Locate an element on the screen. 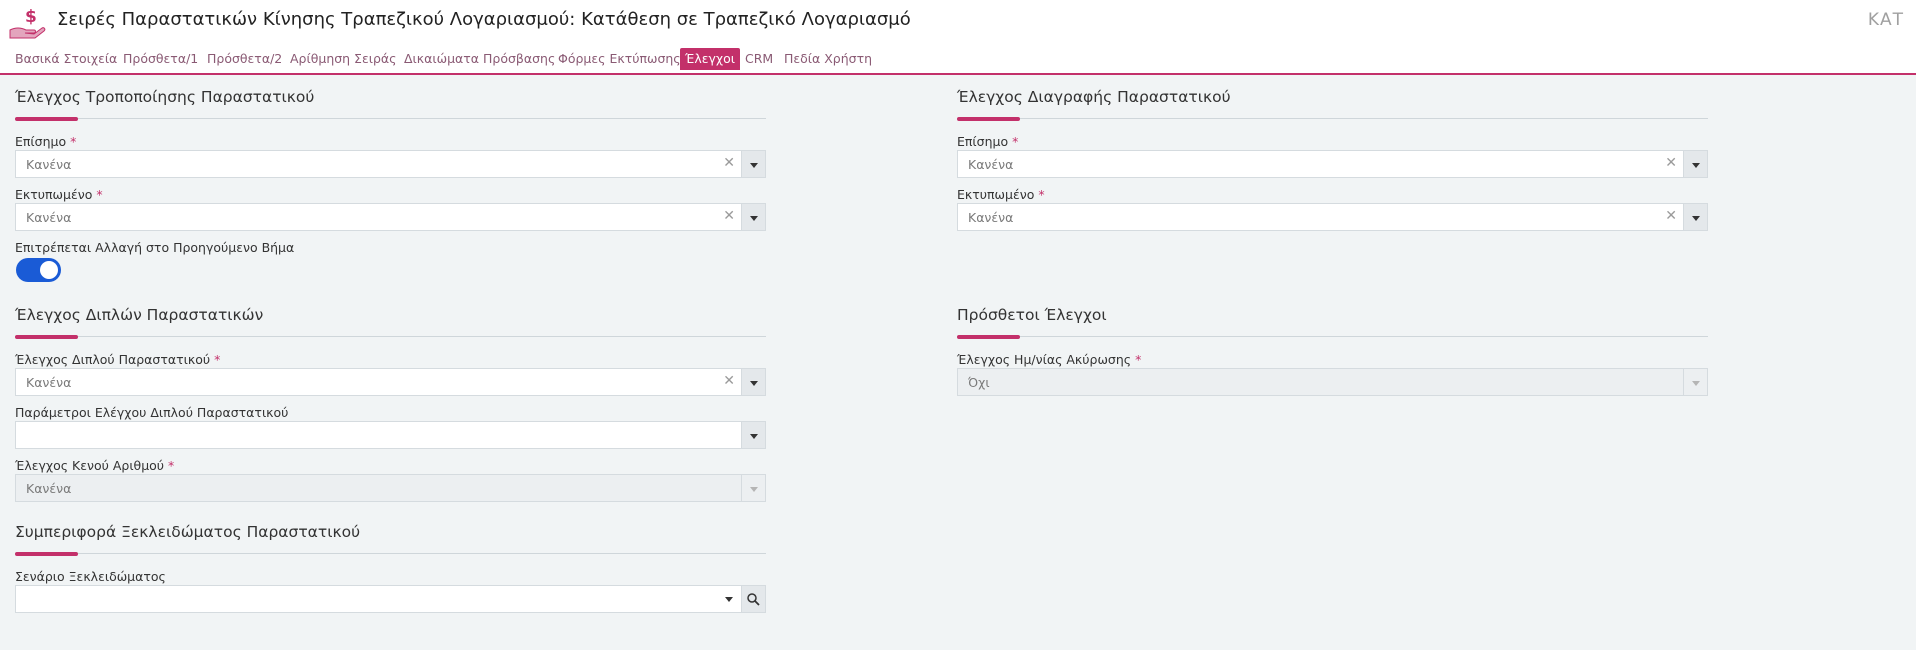 This screenshot has width=1916, height=650. hand-dollar-icon: $ is located at coordinates (27, 23).